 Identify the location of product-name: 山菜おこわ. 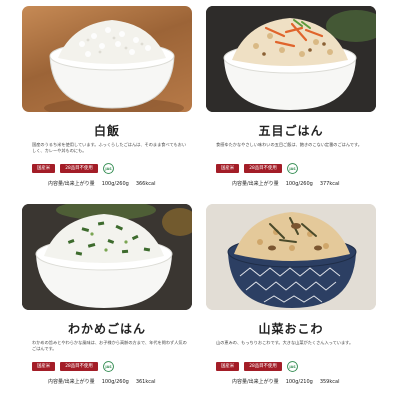
(291, 329).